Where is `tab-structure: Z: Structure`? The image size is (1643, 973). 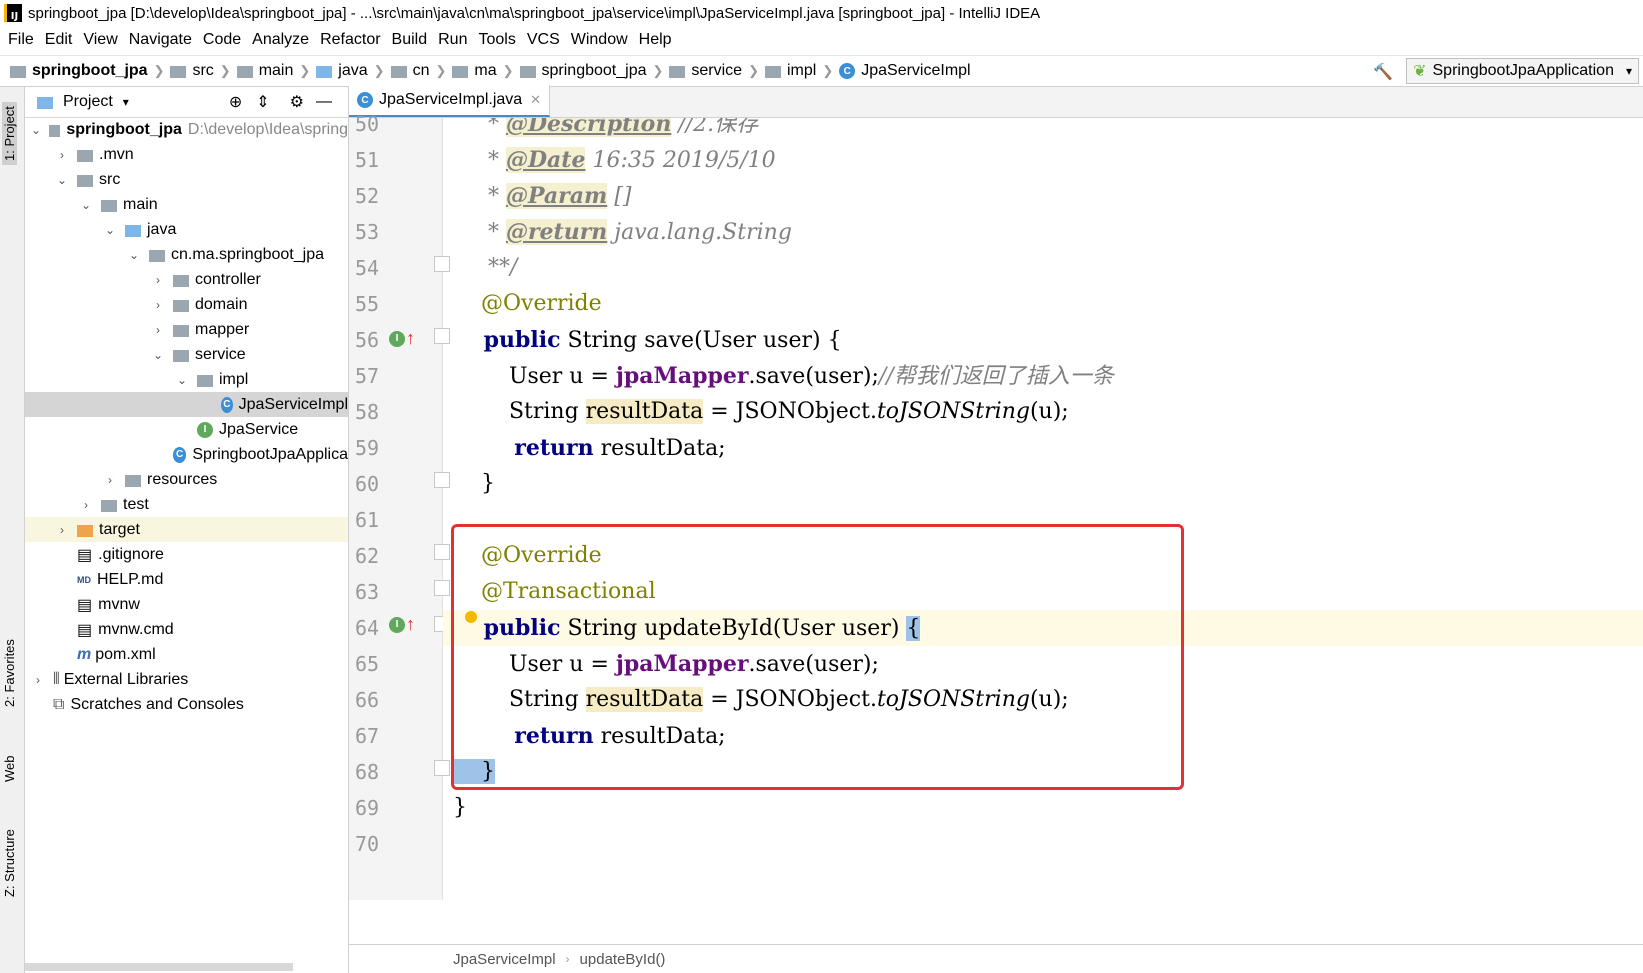 tab-structure: Z: Structure is located at coordinates (9, 863).